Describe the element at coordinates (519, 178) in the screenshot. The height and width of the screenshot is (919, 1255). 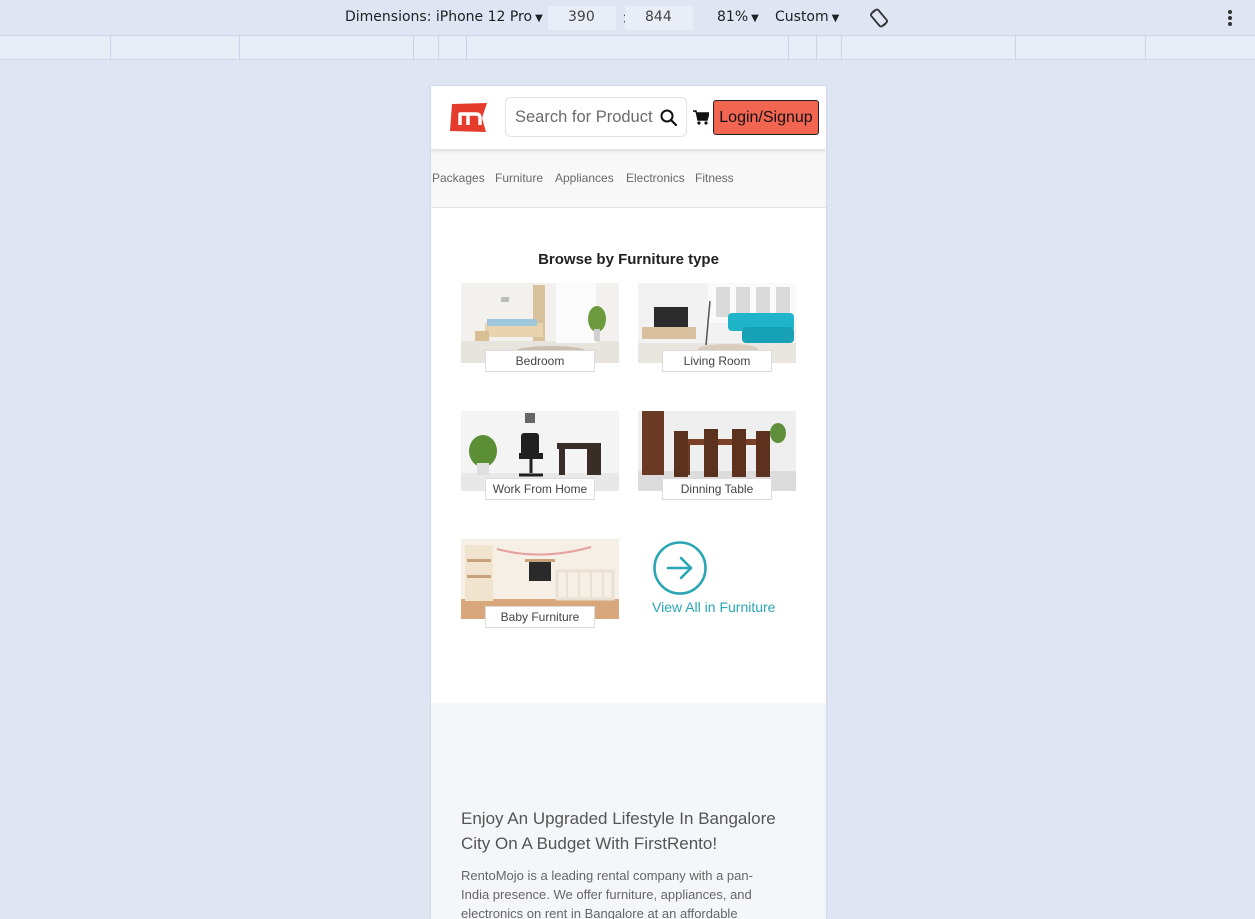
I see `nav-link-furniture: Furniture` at that location.